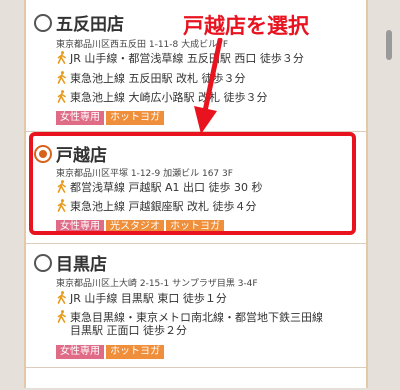  Describe the element at coordinates (141, 298) in the screenshot. I see `access-line: JR 山手線 目黒駅 東口 徒歩１分` at that location.